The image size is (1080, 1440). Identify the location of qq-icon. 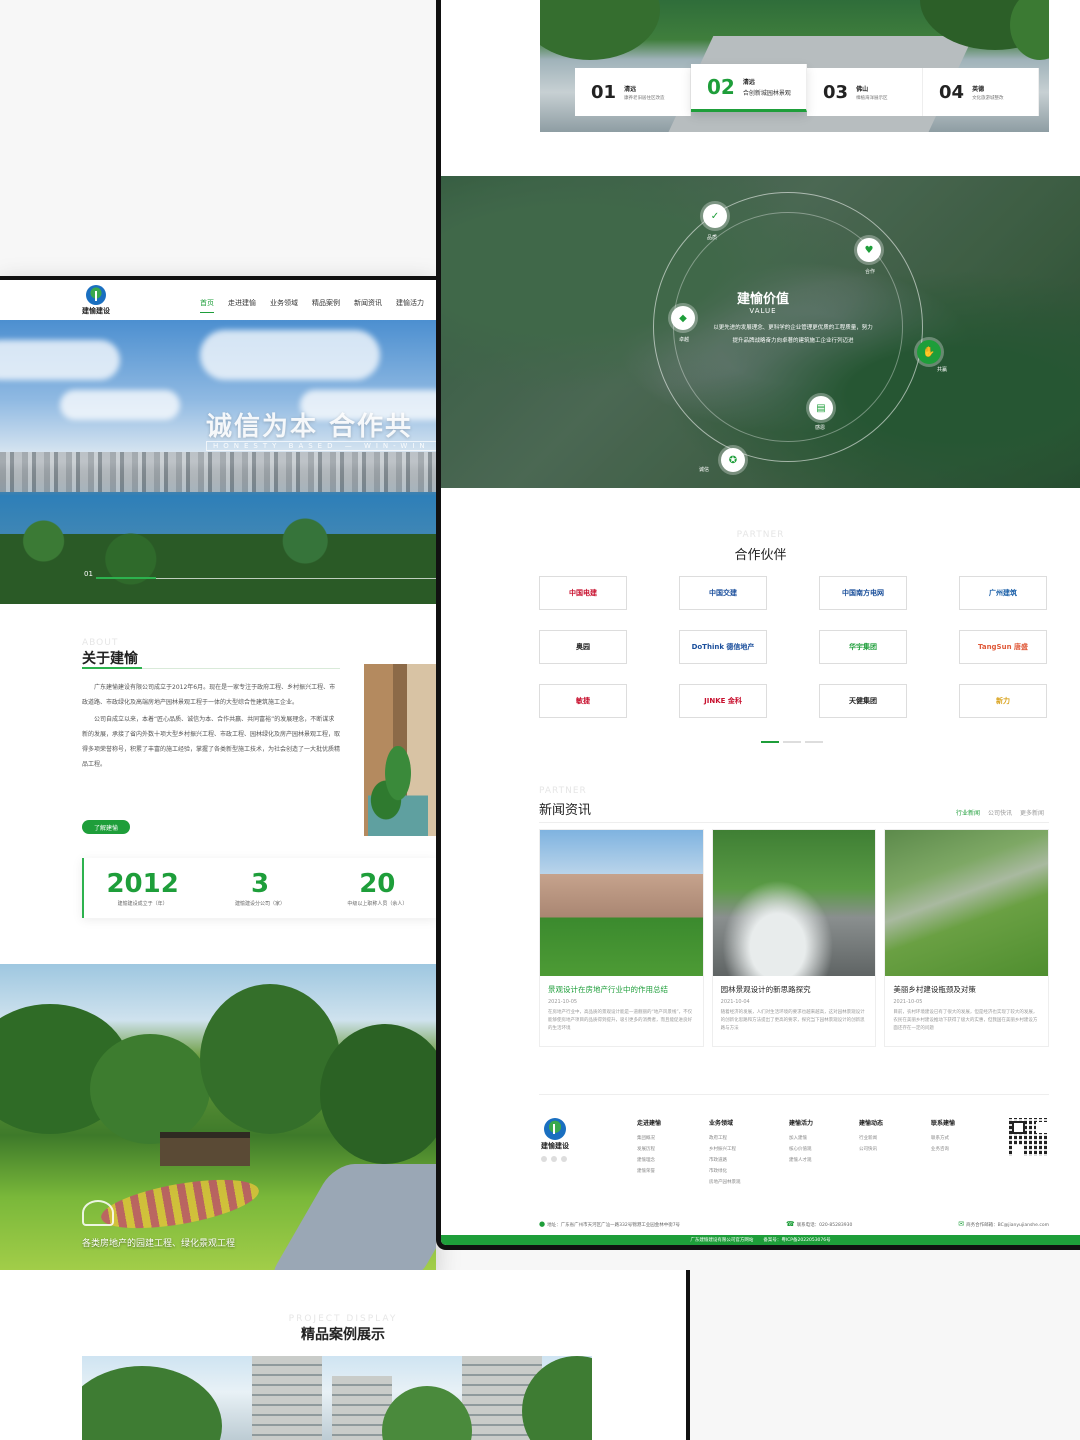
(564, 1159).